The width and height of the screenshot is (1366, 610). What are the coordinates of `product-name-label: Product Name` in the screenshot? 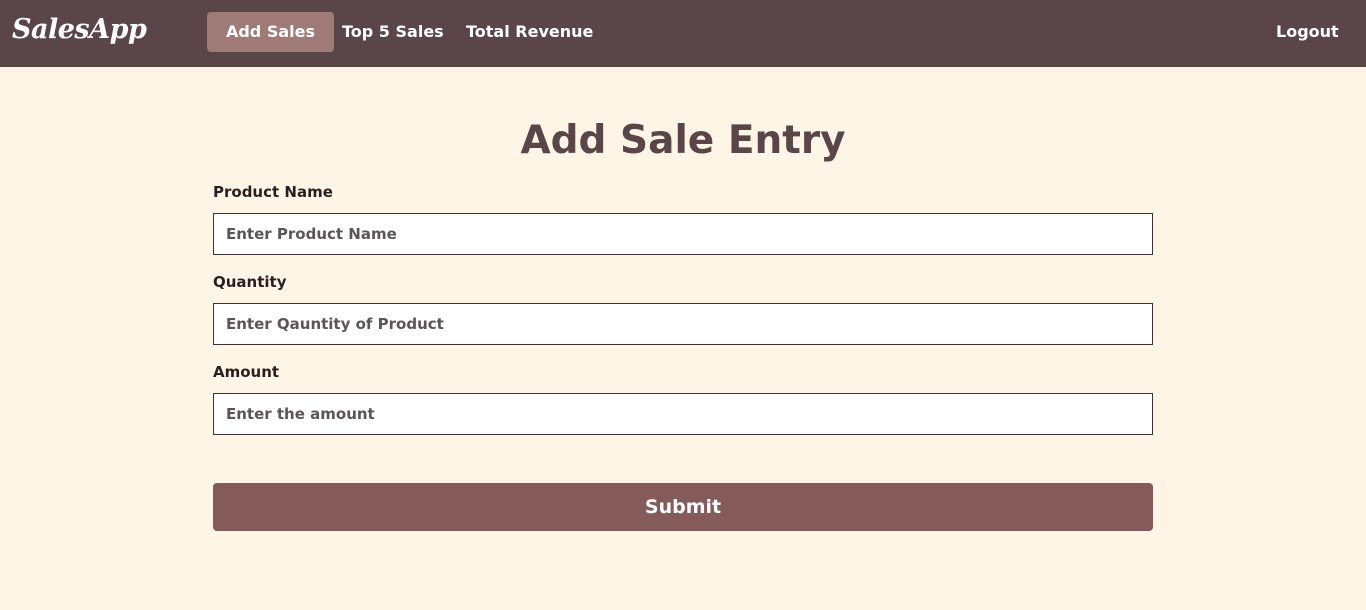 It's located at (273, 192).